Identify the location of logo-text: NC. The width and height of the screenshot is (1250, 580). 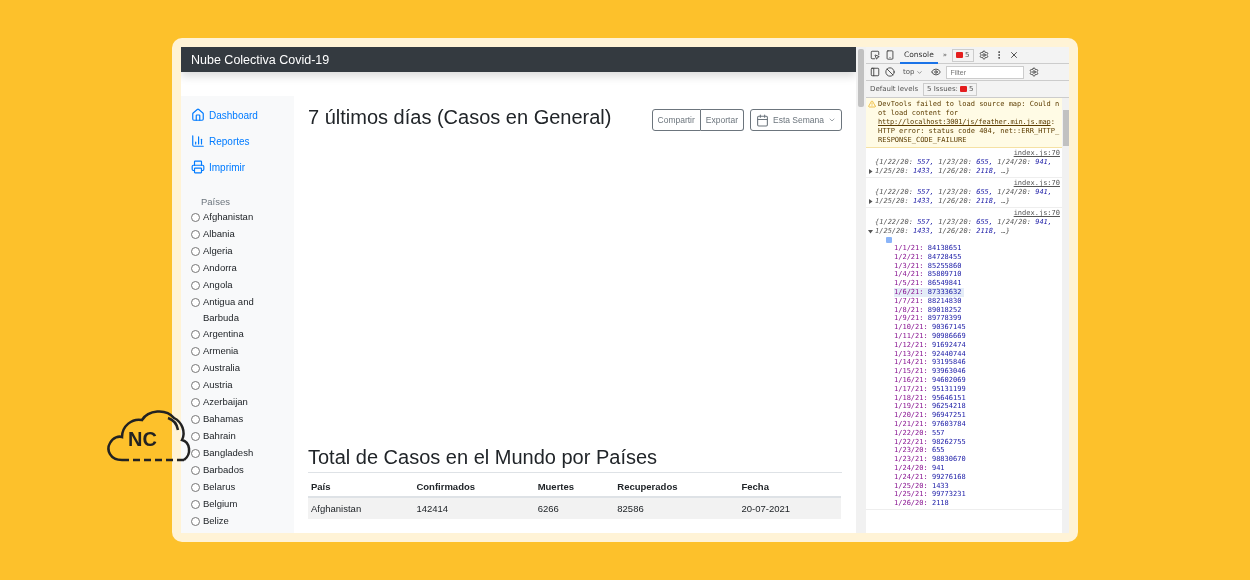
(142, 439).